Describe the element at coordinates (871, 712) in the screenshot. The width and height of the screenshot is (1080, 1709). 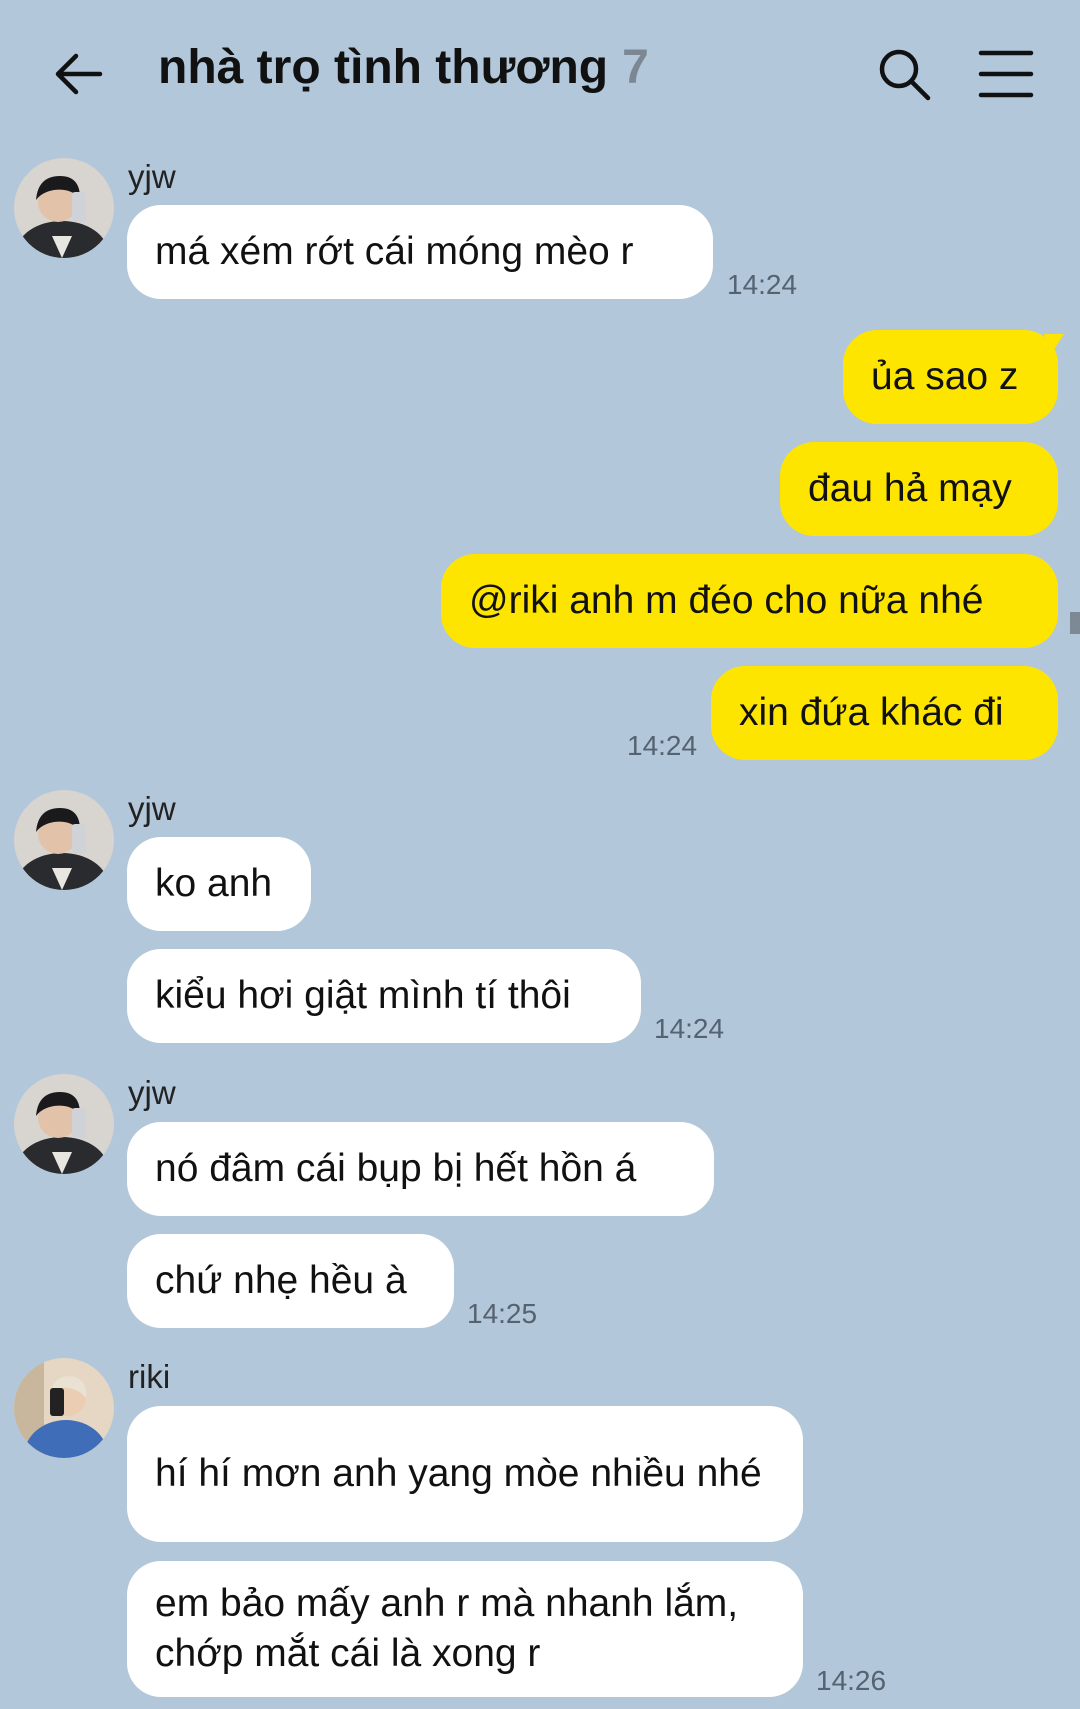
I see `message-text: xin đứa khác đi` at that location.